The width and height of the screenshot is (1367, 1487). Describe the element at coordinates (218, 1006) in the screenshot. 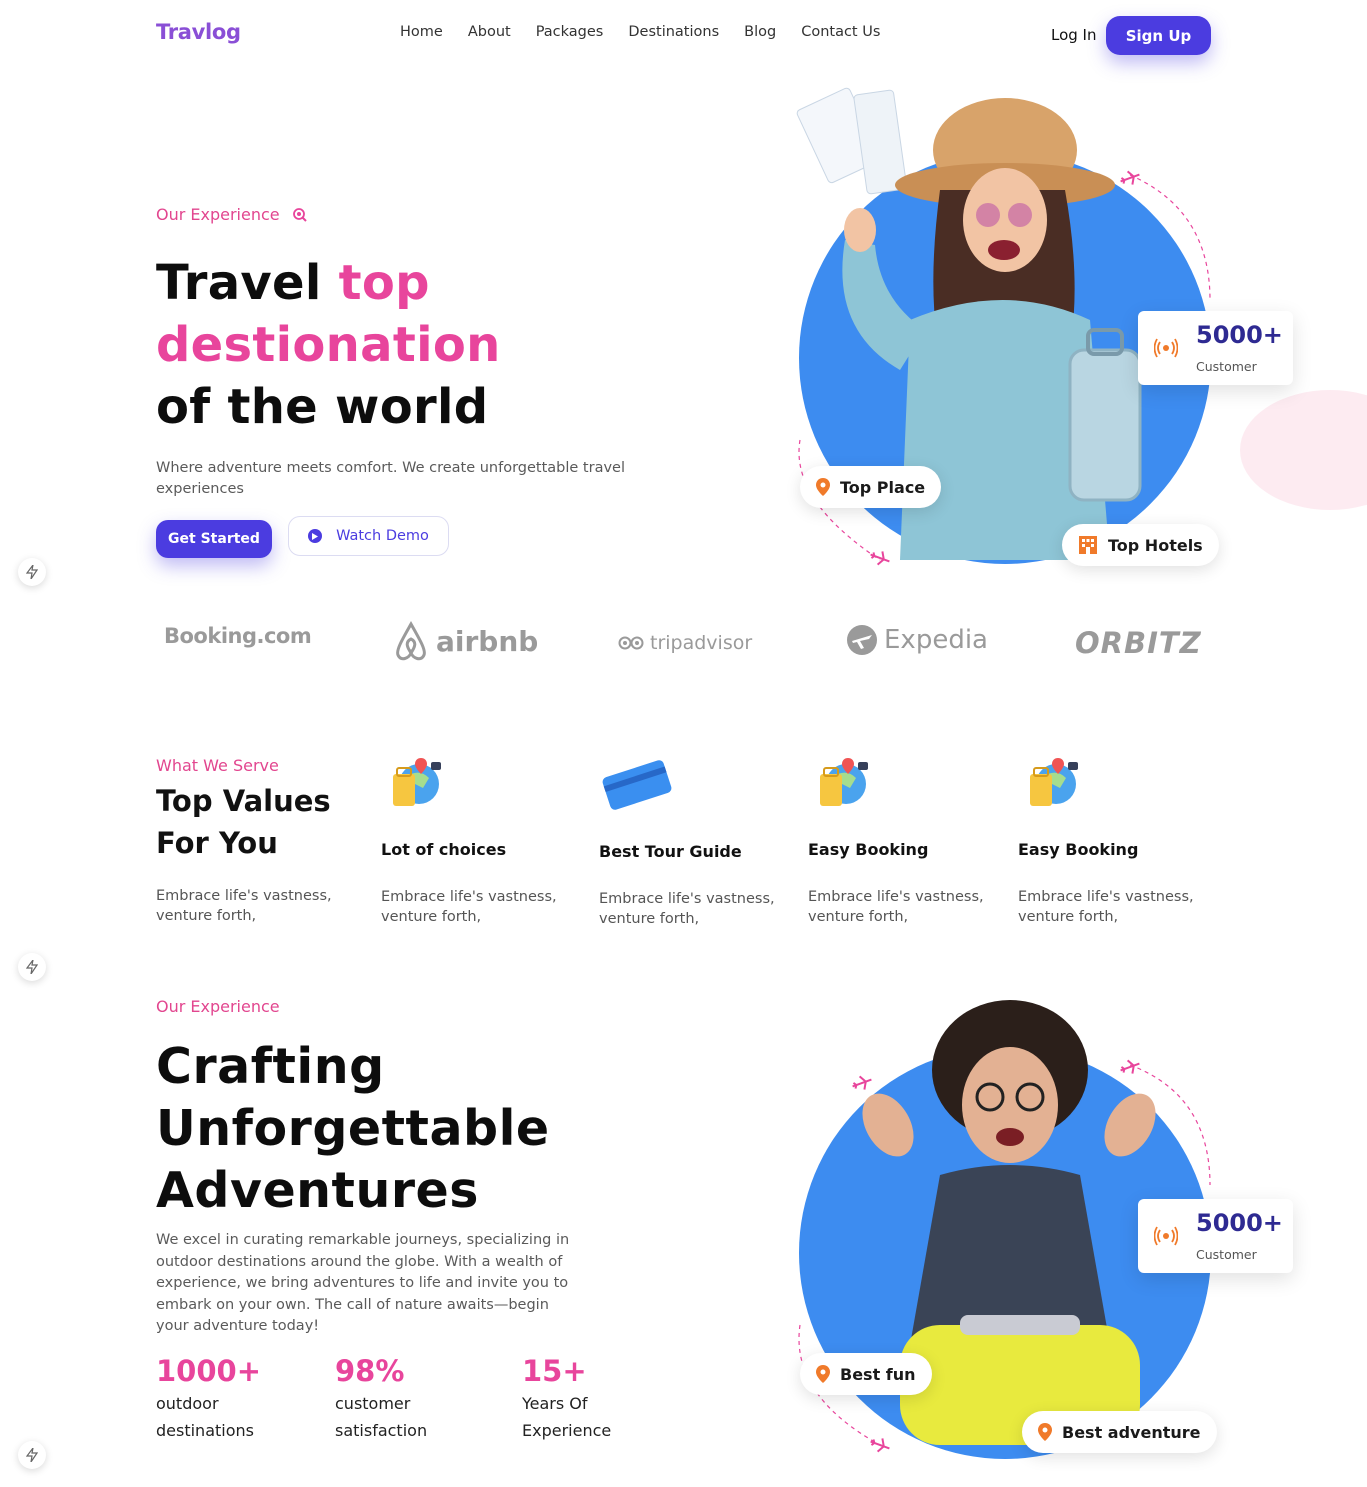

I see `adventures-eyebrow: Our Experience` at that location.